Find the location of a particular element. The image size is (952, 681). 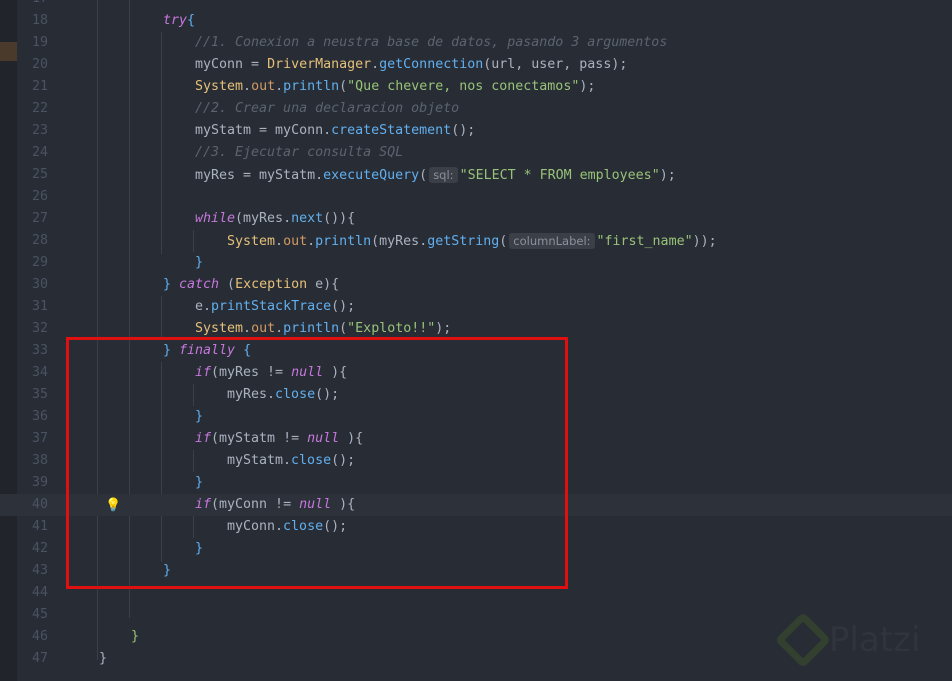

code-line: 26 is located at coordinates (476, 197).